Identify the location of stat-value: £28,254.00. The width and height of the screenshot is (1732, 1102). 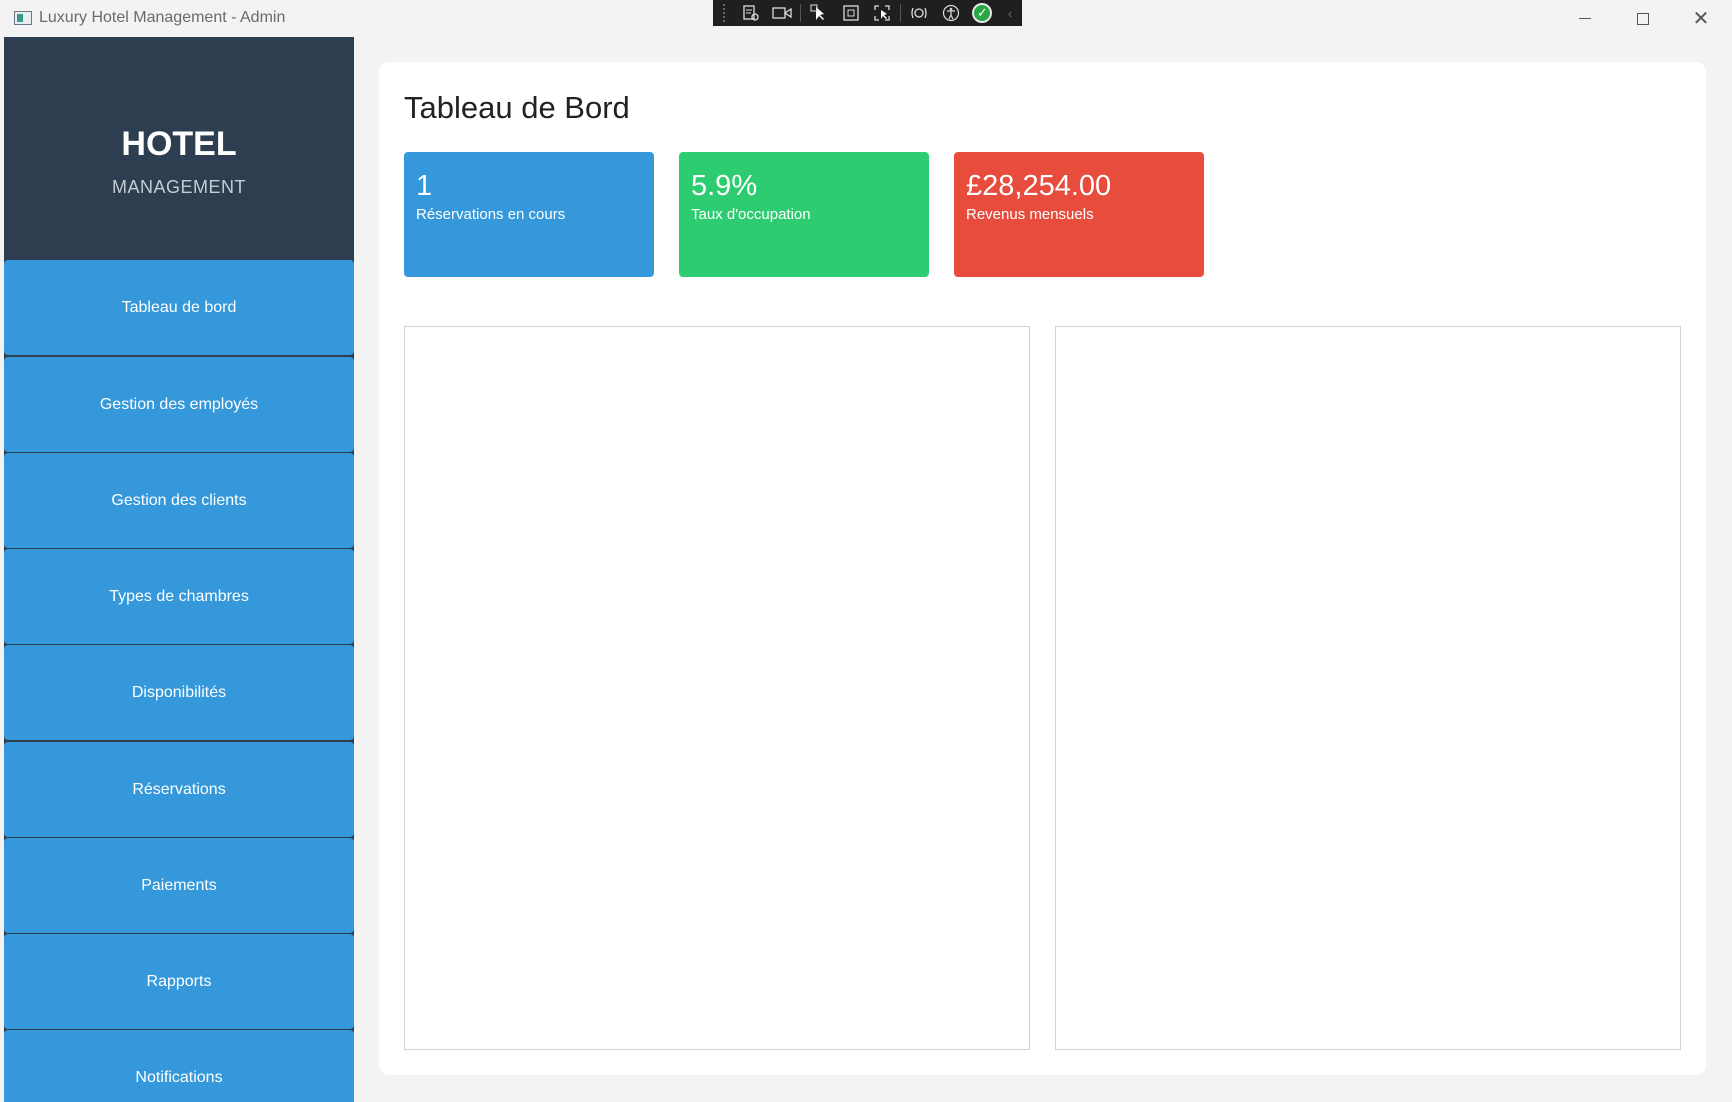
(1039, 186).